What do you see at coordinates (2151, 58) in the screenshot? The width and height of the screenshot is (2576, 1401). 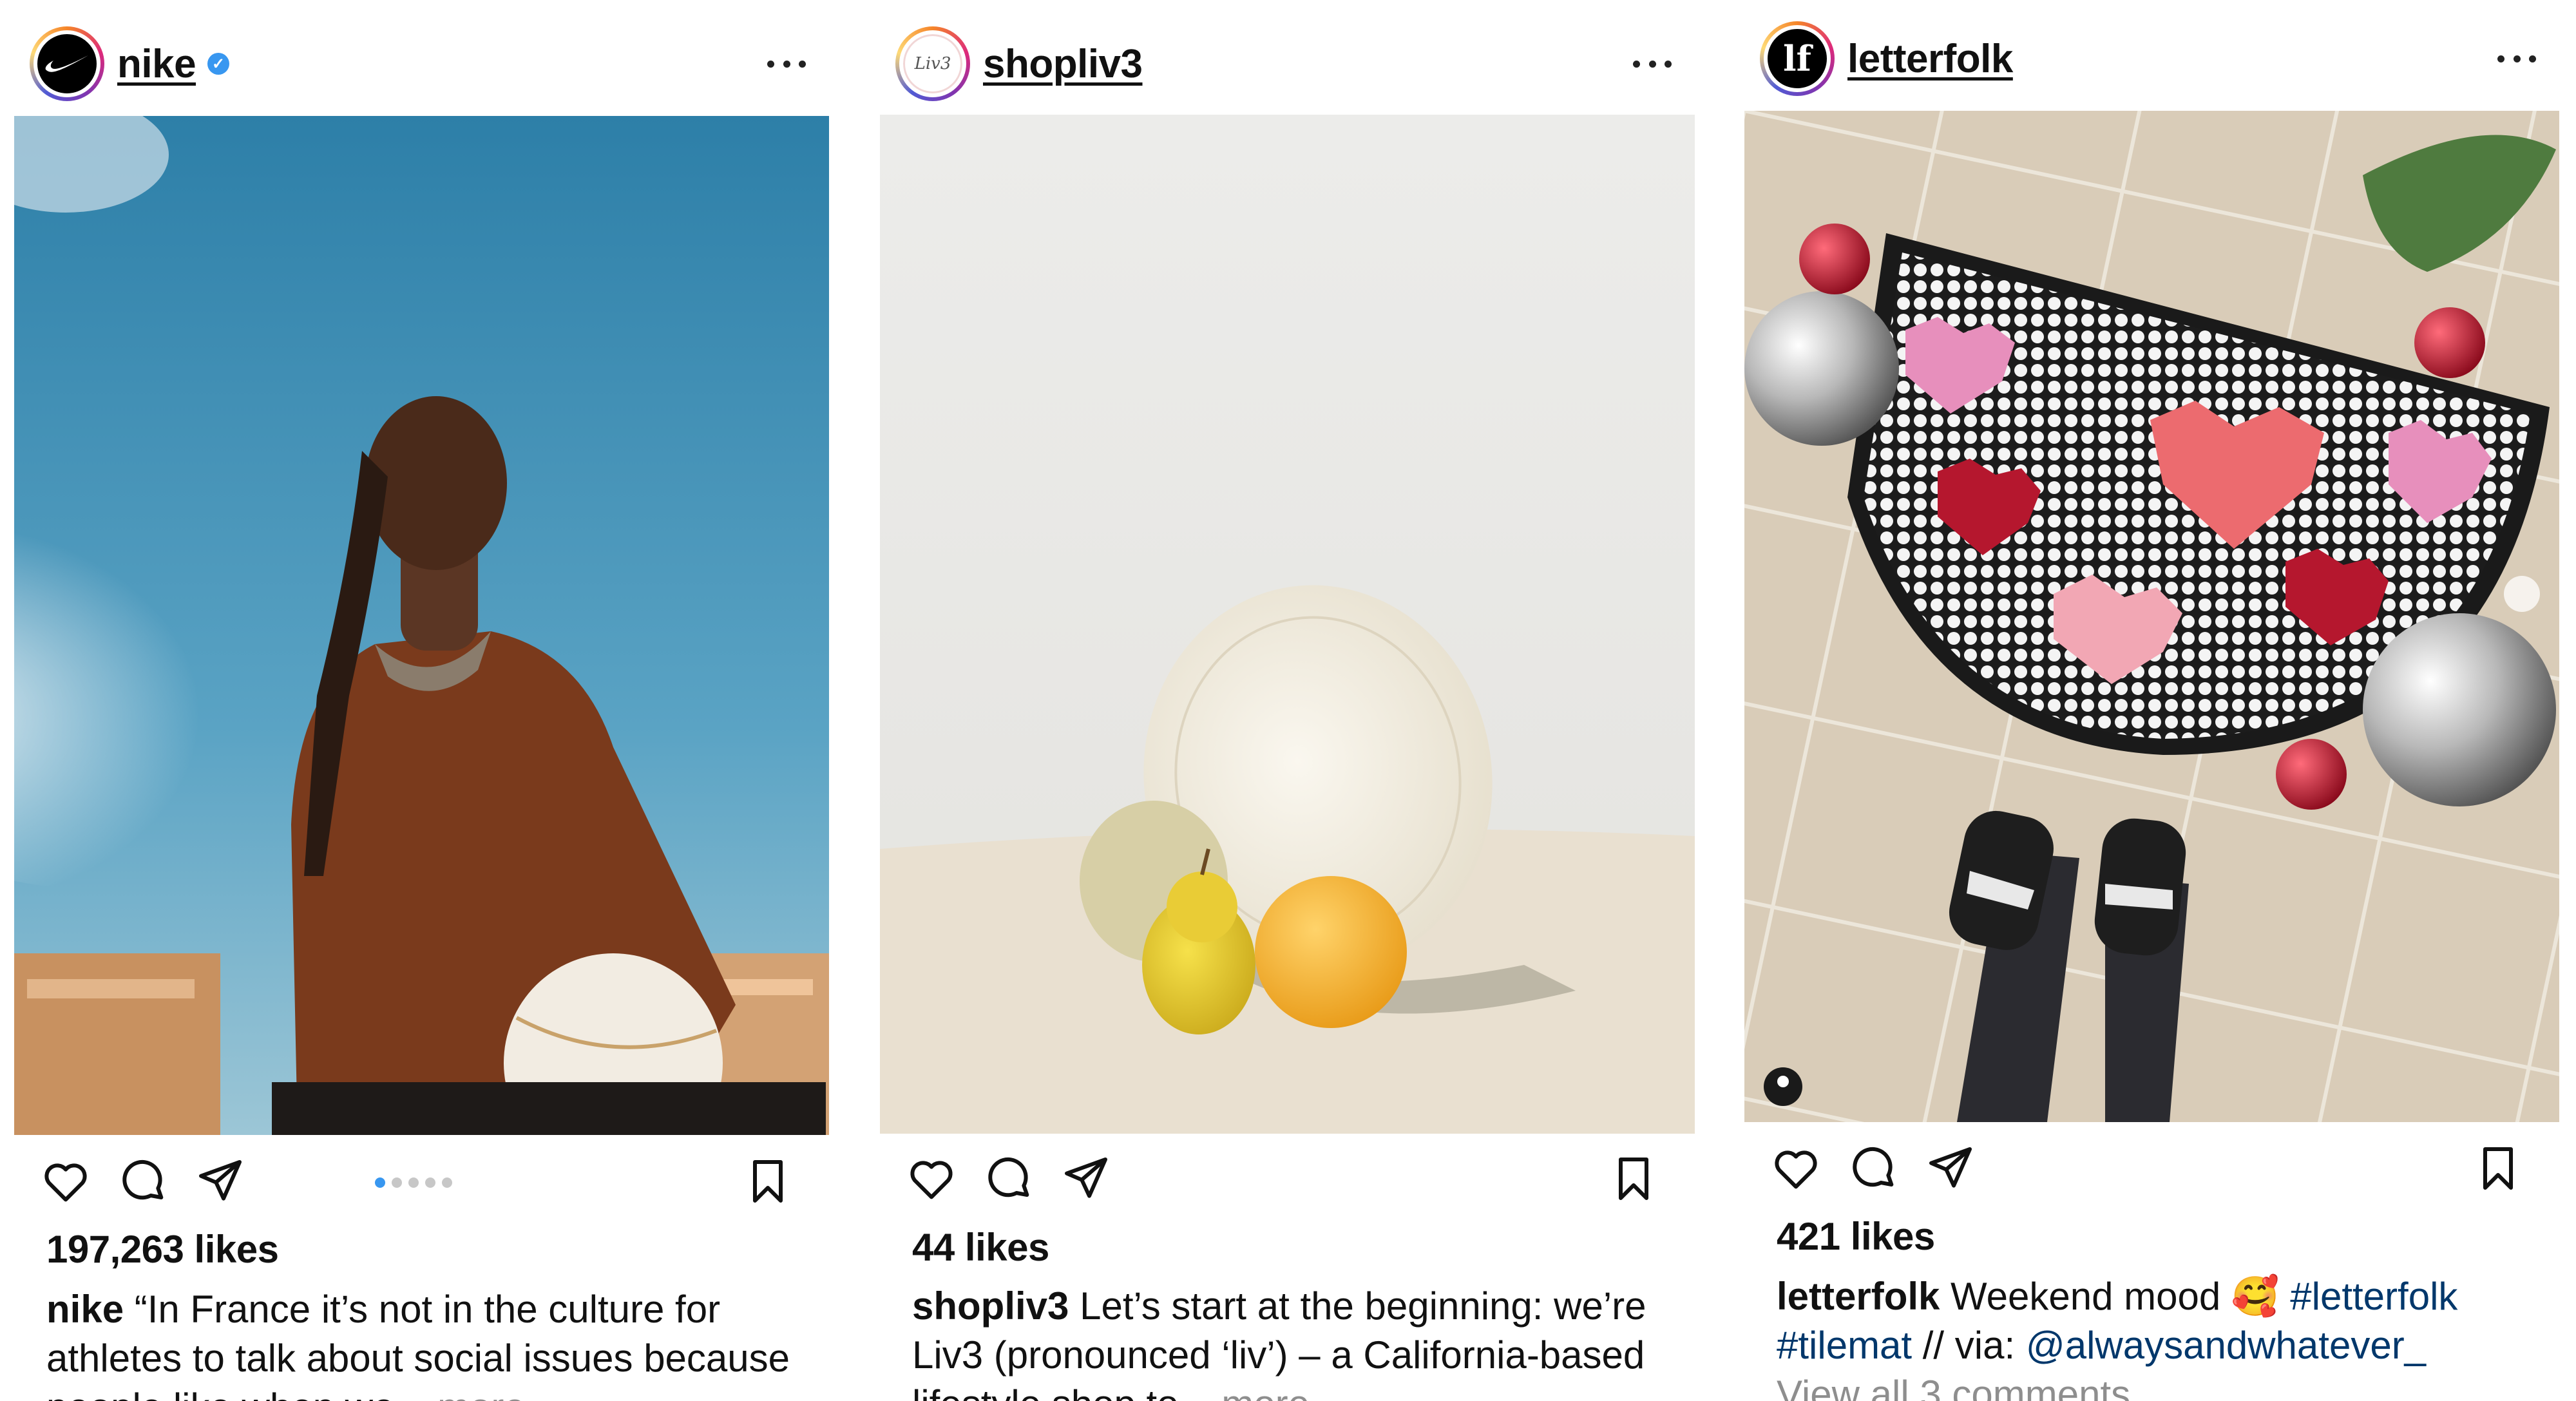 I see `post-header: lf letterfolk` at bounding box center [2151, 58].